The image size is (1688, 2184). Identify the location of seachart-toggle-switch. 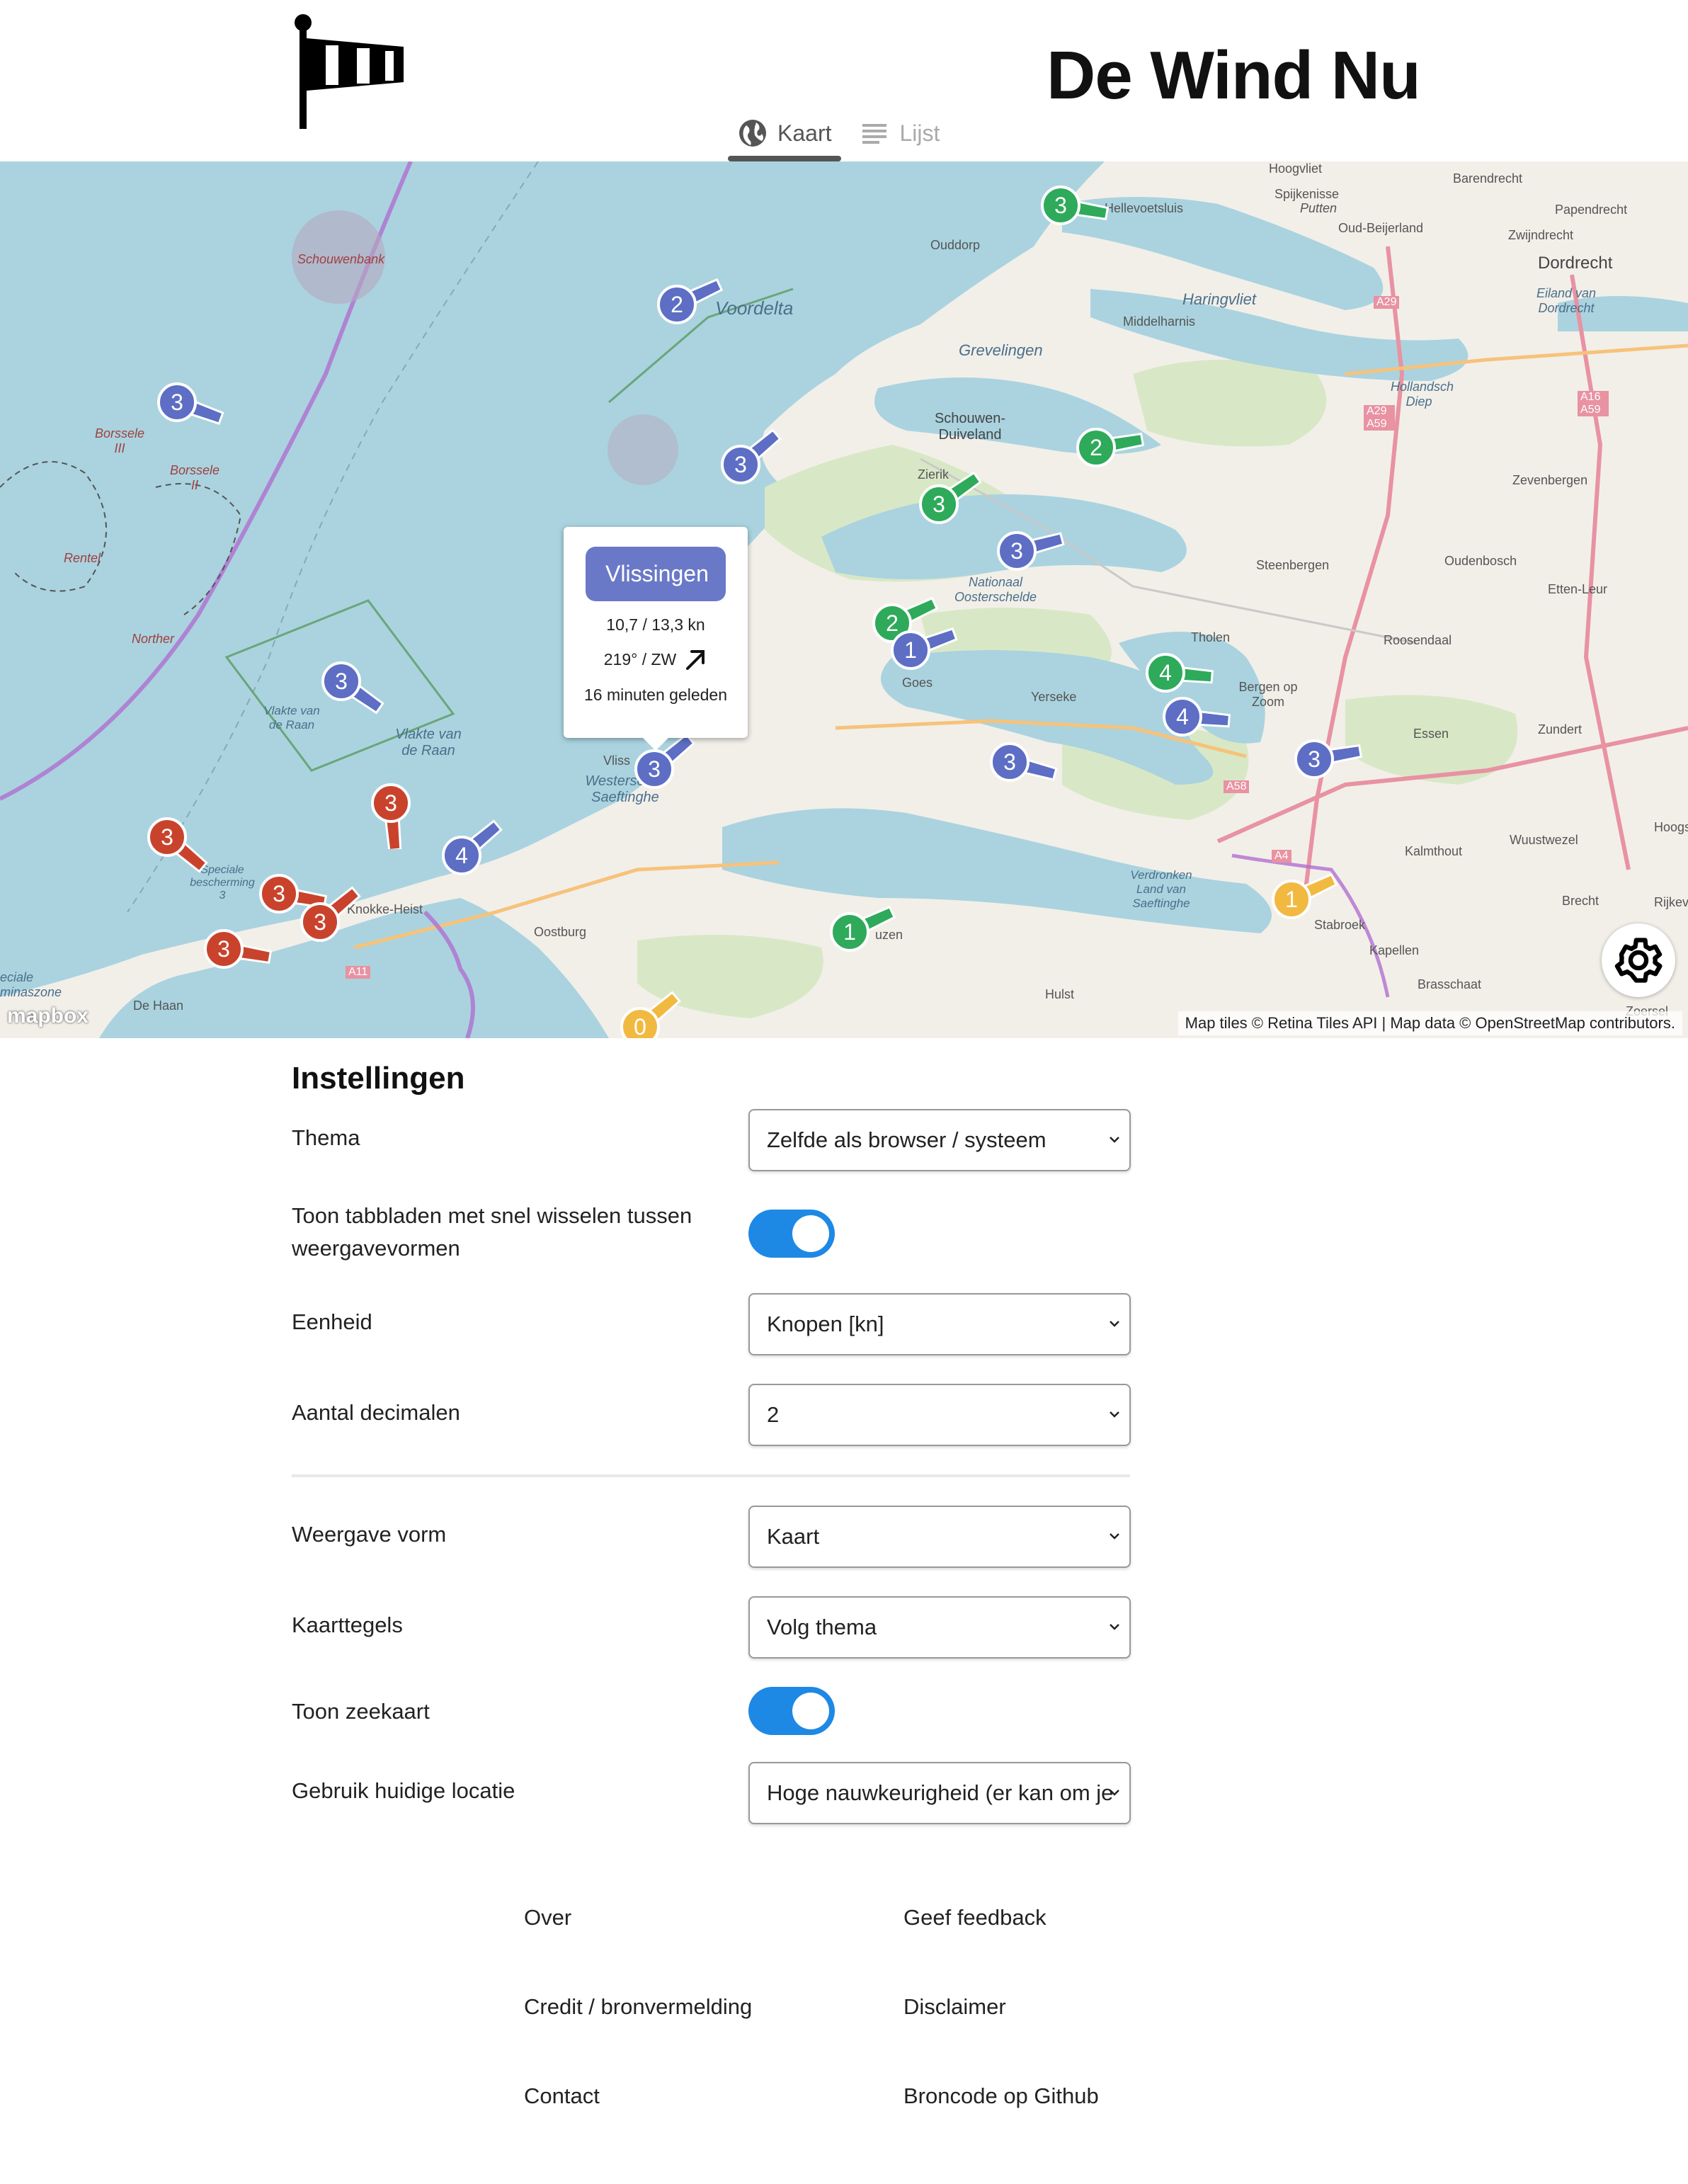
(791, 1711).